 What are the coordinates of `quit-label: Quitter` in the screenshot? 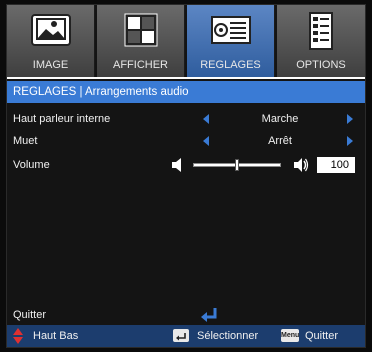 It's located at (30, 315).